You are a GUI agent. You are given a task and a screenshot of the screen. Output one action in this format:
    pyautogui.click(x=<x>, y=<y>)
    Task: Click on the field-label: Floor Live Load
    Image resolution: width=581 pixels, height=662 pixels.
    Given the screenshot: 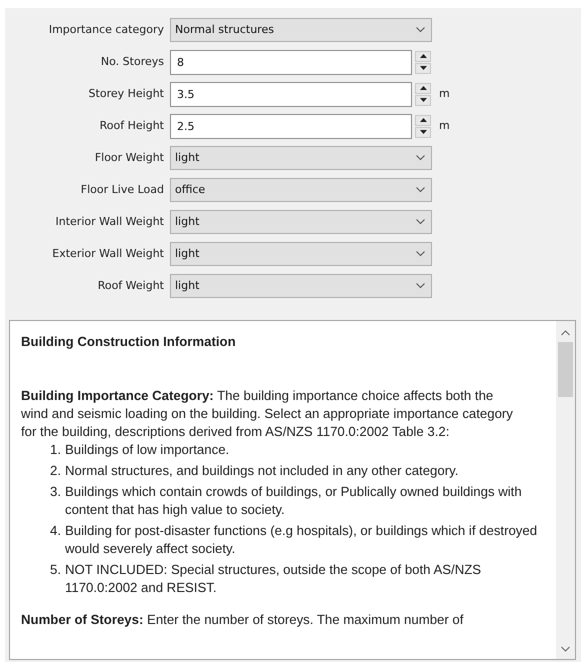 What is the action you would take?
    pyautogui.click(x=122, y=190)
    